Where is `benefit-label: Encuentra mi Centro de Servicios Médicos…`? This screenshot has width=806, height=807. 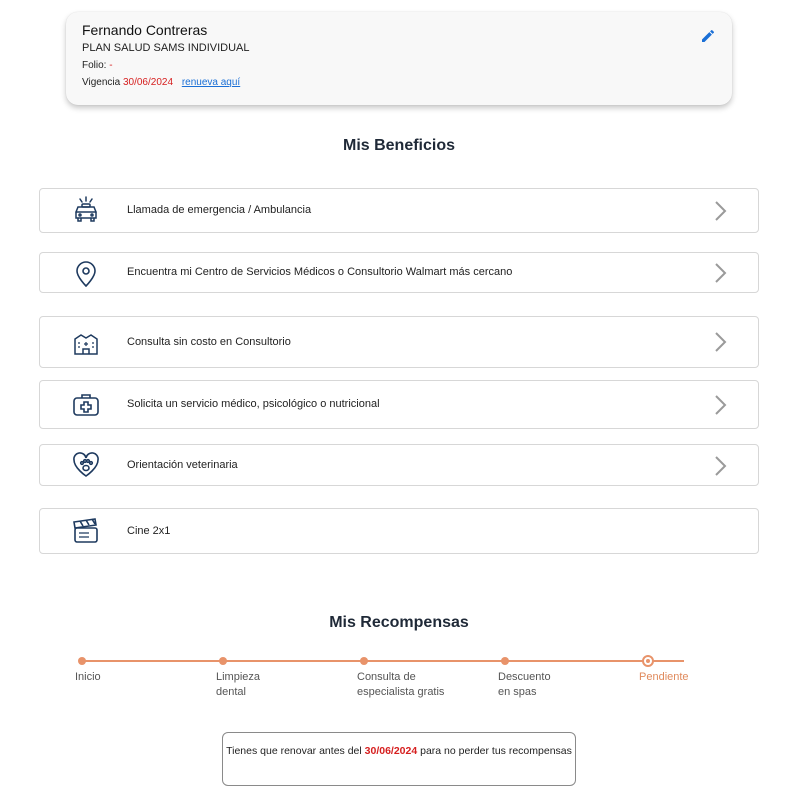 benefit-label: Encuentra mi Centro de Servicios Médicos… is located at coordinates (320, 272).